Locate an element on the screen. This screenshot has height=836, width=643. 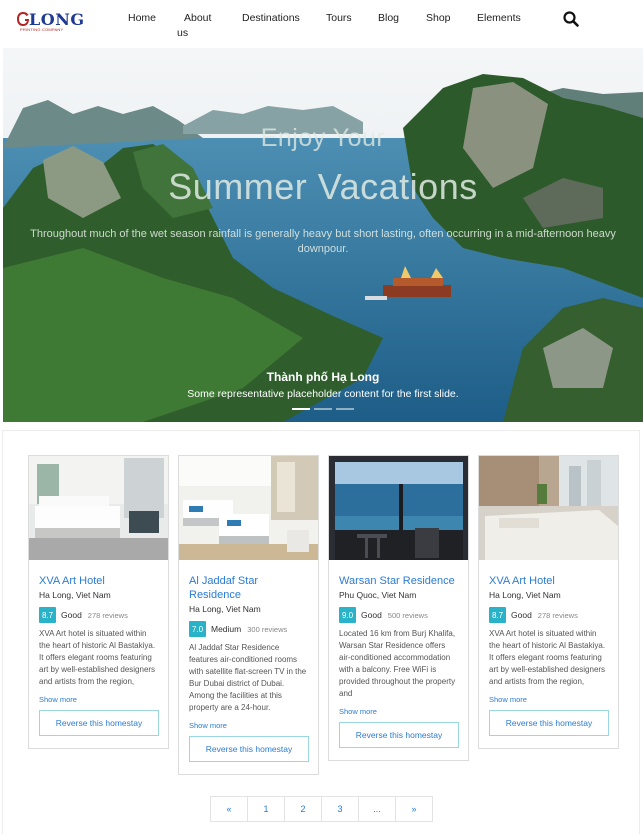
logo-mark-icon is located at coordinates (23, 19).